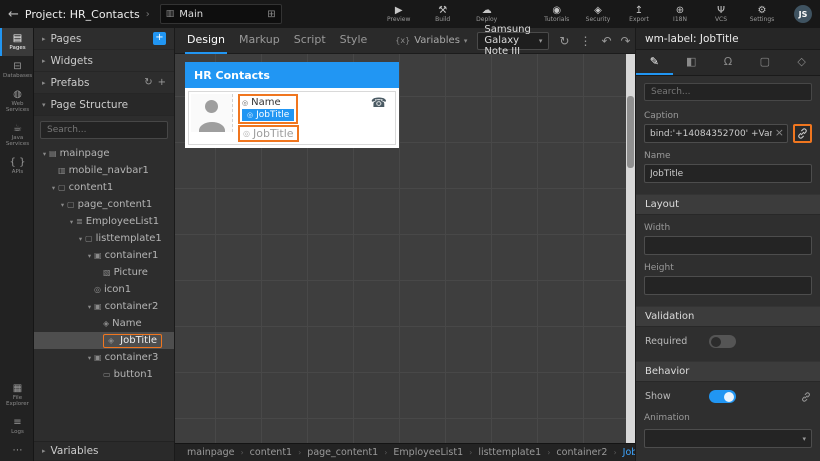  Describe the element at coordinates (16, 42) in the screenshot. I see `rail-item-pages: ▤ Pages` at that location.